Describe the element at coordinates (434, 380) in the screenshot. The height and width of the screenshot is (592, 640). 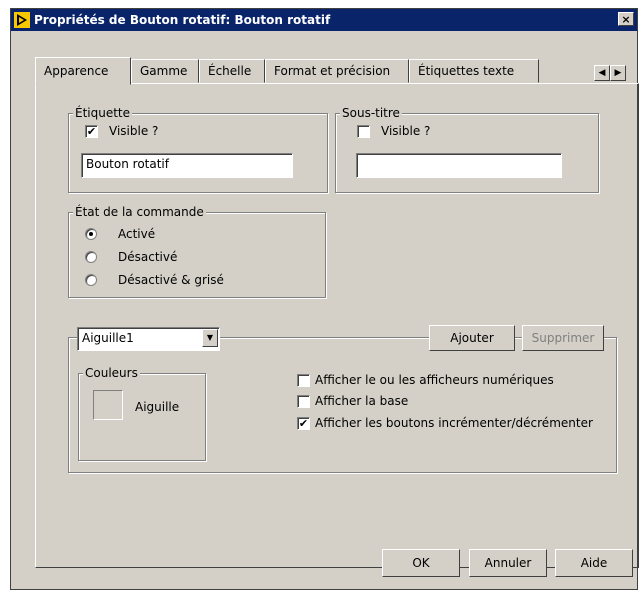
I see `option-afficheurs-numeriques-label: Afficher le ou les afficheurs numériques` at that location.